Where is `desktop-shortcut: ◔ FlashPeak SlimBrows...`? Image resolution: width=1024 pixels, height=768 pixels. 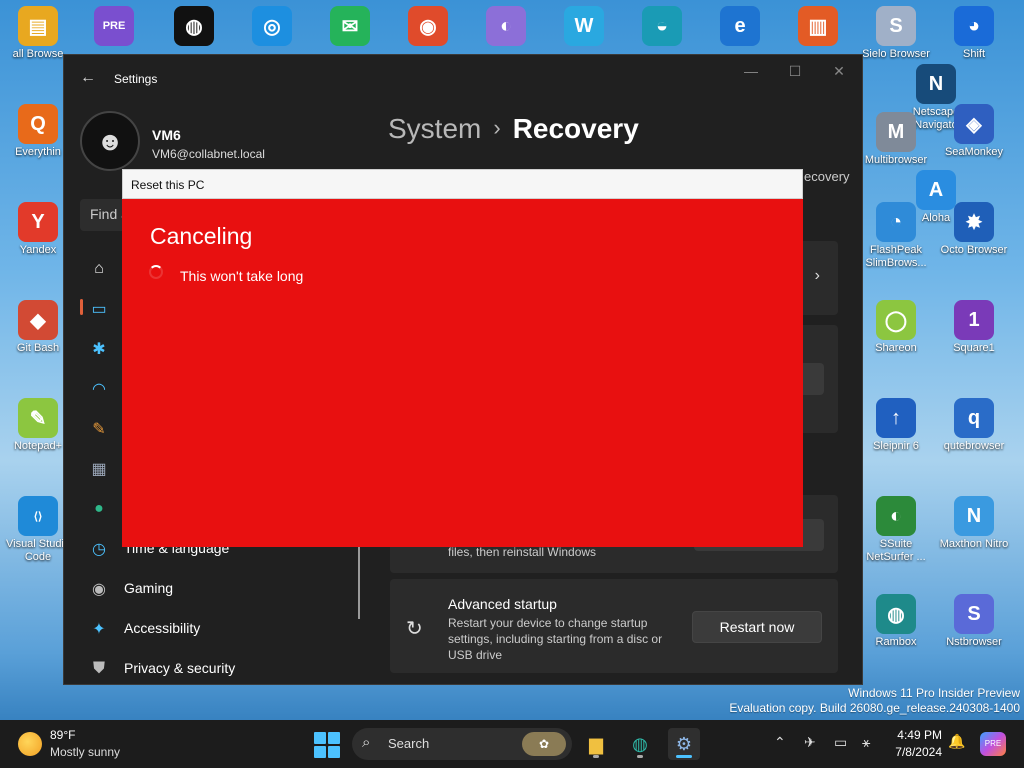
desktop-shortcut: ◔ FlashPeak SlimBrows... is located at coordinates (896, 236).